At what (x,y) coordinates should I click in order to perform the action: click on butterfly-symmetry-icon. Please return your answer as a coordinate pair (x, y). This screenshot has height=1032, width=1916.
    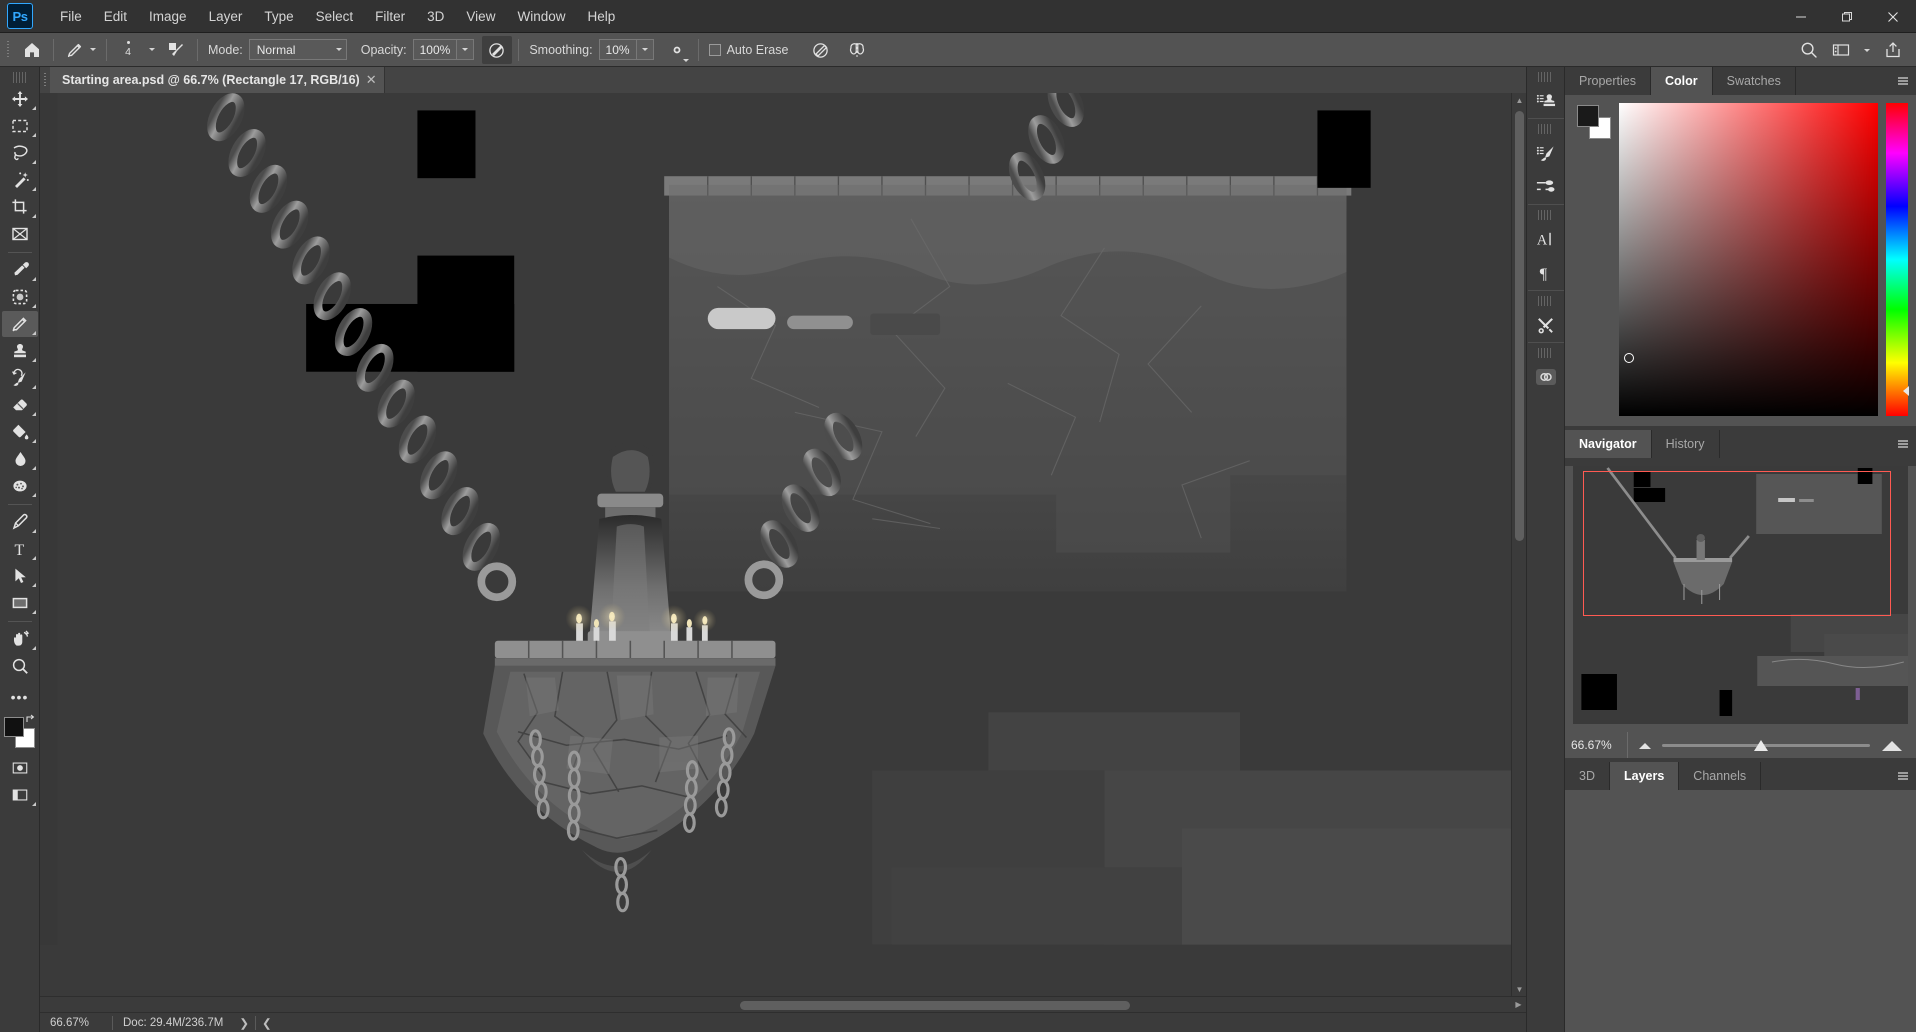
    Looking at the image, I should click on (857, 50).